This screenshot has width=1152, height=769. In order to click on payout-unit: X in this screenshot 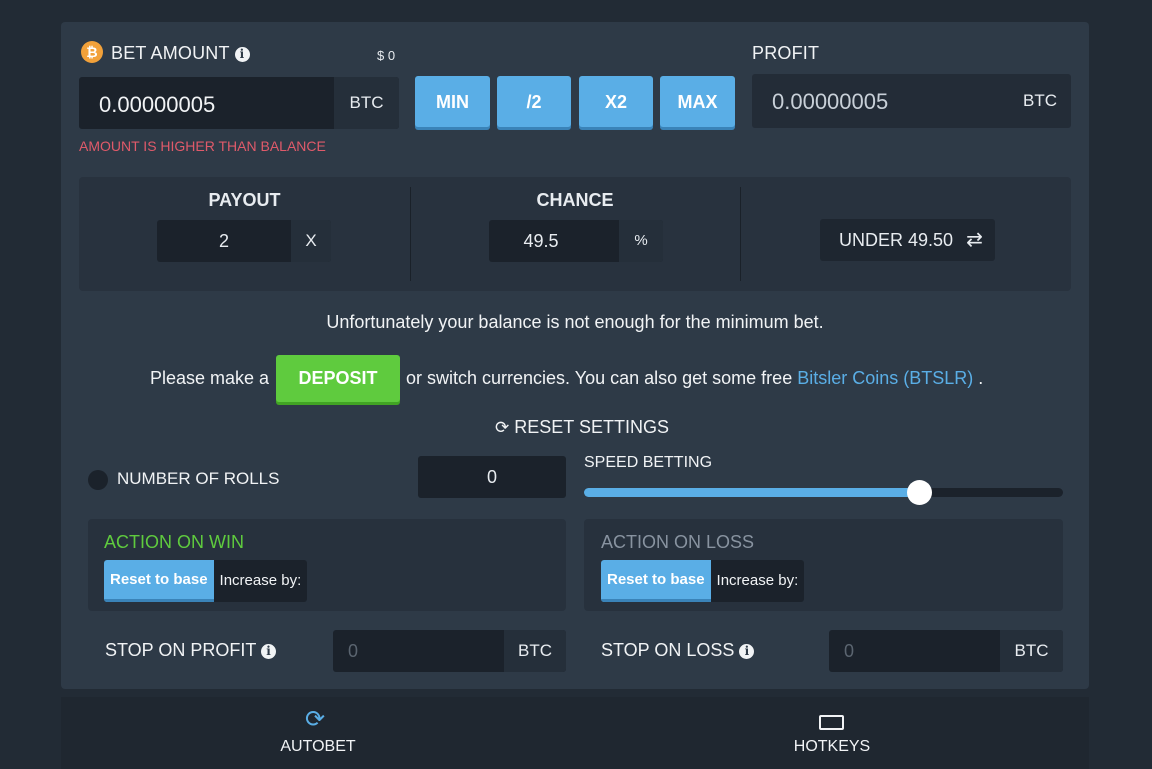, I will do `click(311, 241)`.